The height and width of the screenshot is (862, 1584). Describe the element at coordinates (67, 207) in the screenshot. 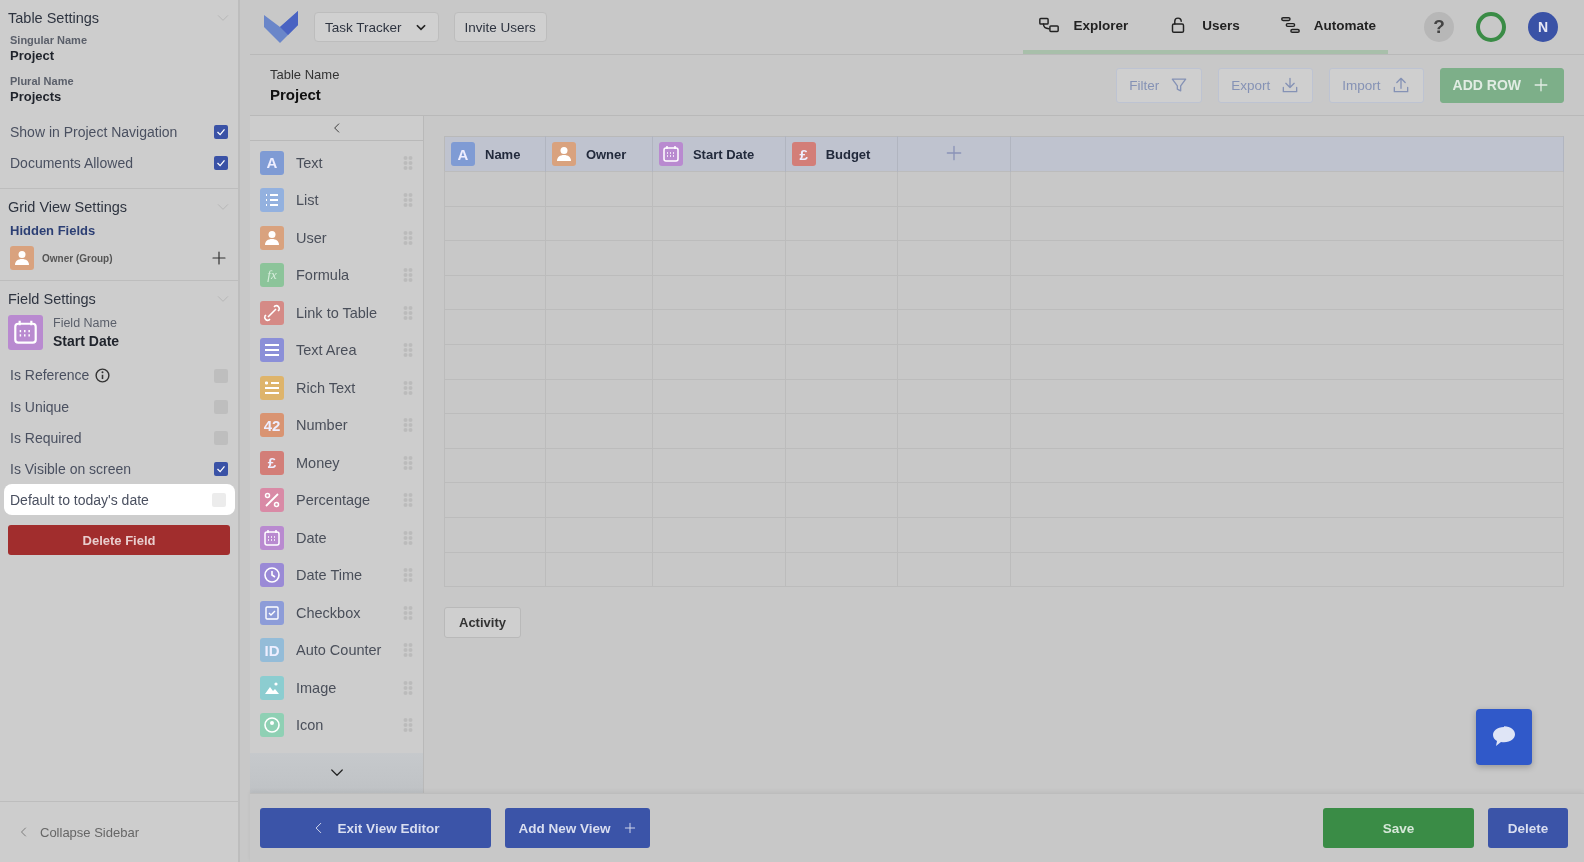

I see `section-title: Grid View Settings` at that location.